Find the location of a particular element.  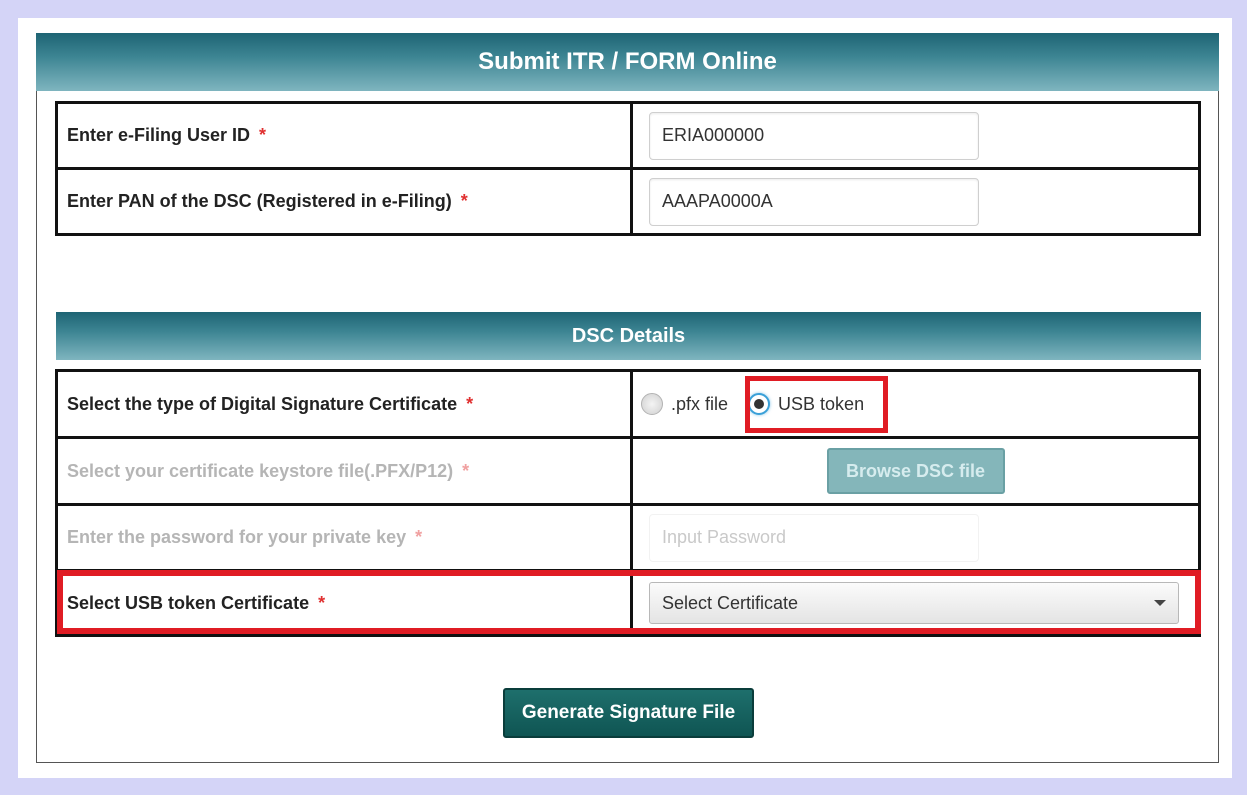

user-id-input is located at coordinates (814, 135).